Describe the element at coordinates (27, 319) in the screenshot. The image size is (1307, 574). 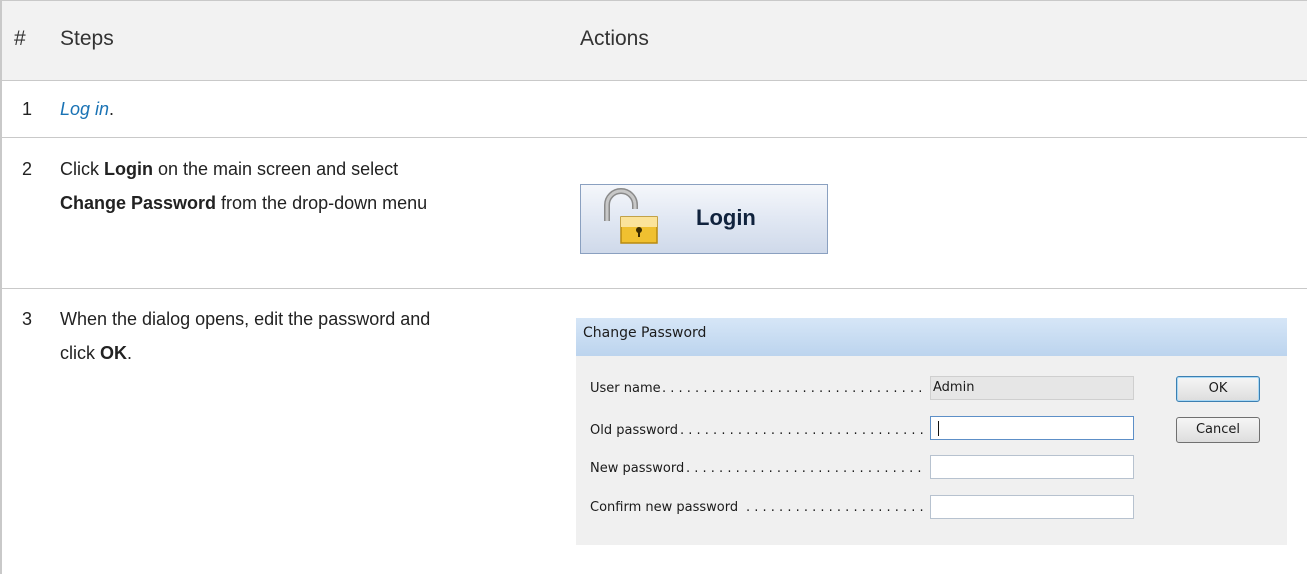
I see `row-number: 3` at that location.